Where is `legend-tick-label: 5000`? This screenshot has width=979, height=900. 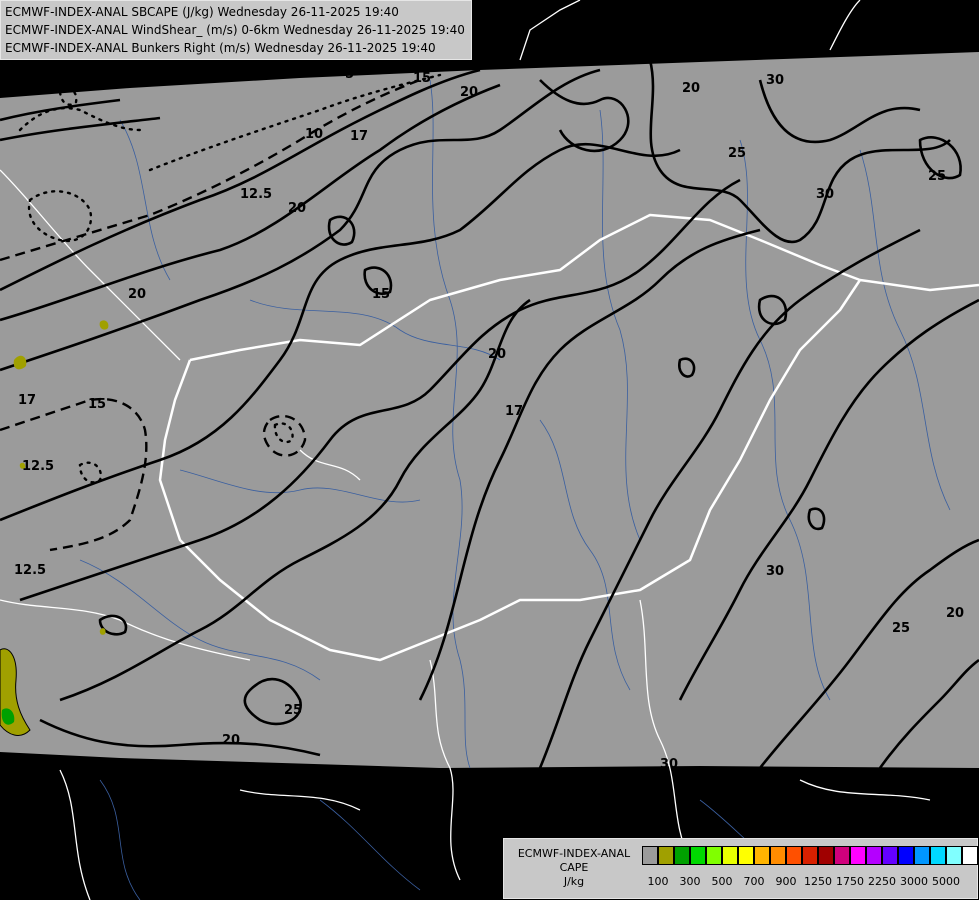
legend-tick-label: 5000 is located at coordinates (946, 881).